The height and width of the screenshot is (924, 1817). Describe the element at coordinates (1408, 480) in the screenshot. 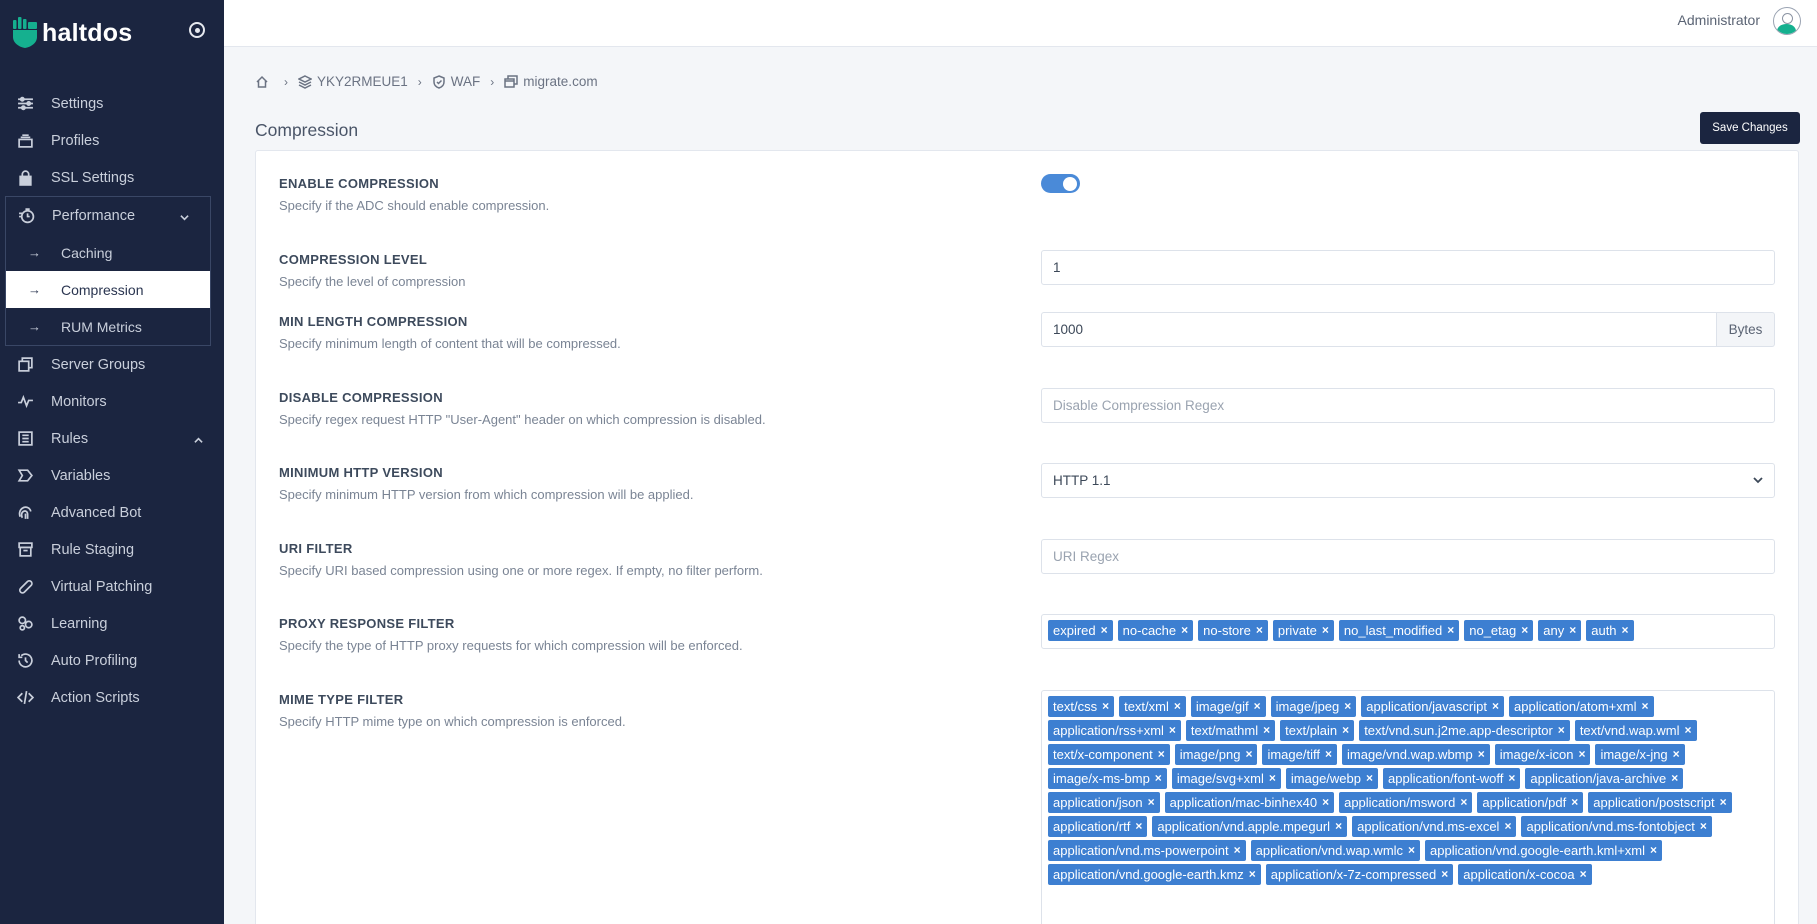

I see `http-version-select: HTTP 1.1` at that location.